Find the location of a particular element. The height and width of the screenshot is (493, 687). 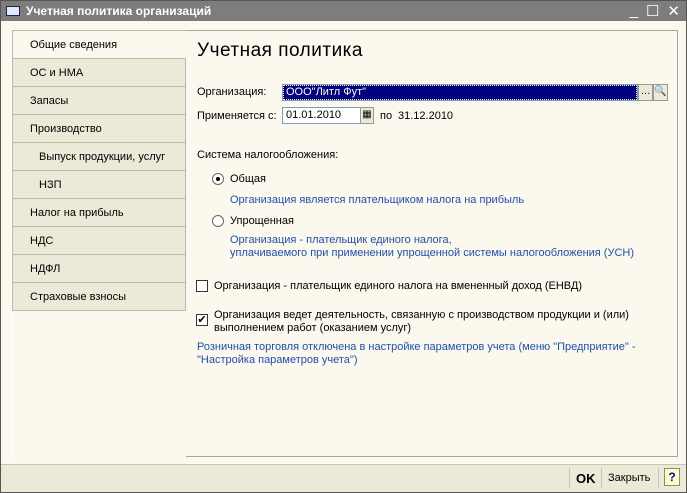

tab-inventory: Запасы is located at coordinates (99, 101).